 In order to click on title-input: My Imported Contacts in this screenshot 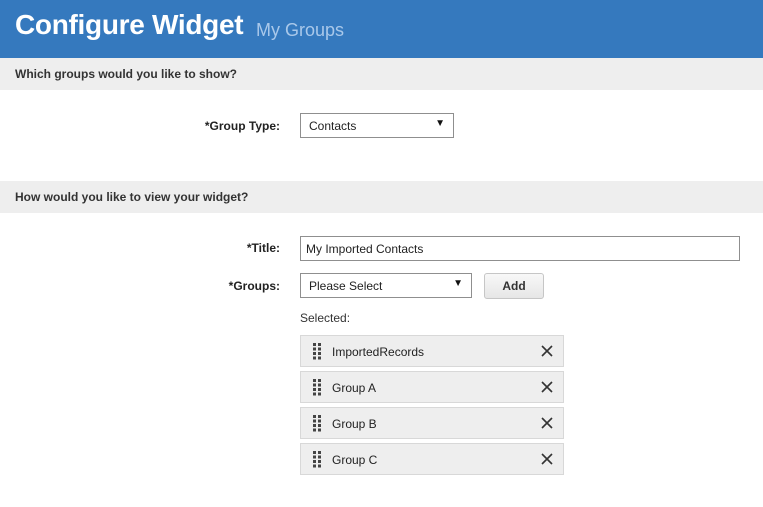, I will do `click(520, 248)`.